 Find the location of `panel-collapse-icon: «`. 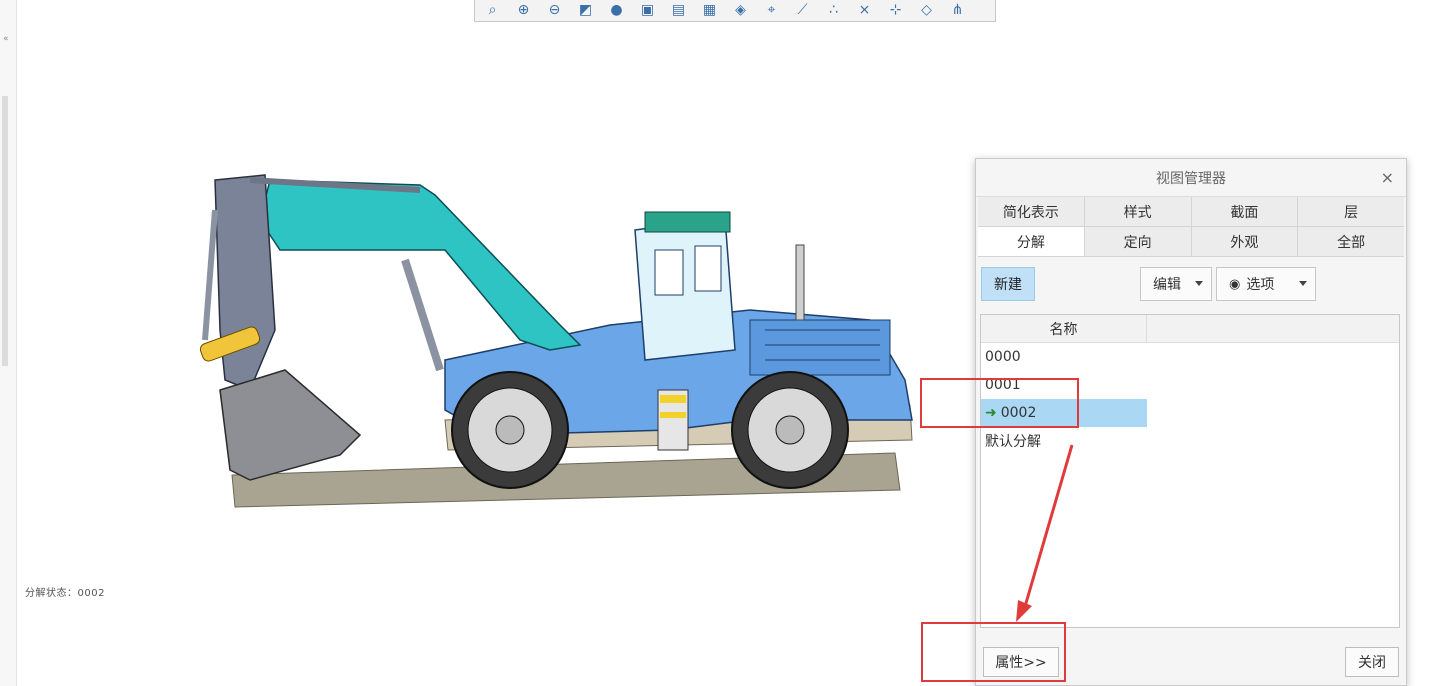

panel-collapse-icon: « is located at coordinates (6, 39).